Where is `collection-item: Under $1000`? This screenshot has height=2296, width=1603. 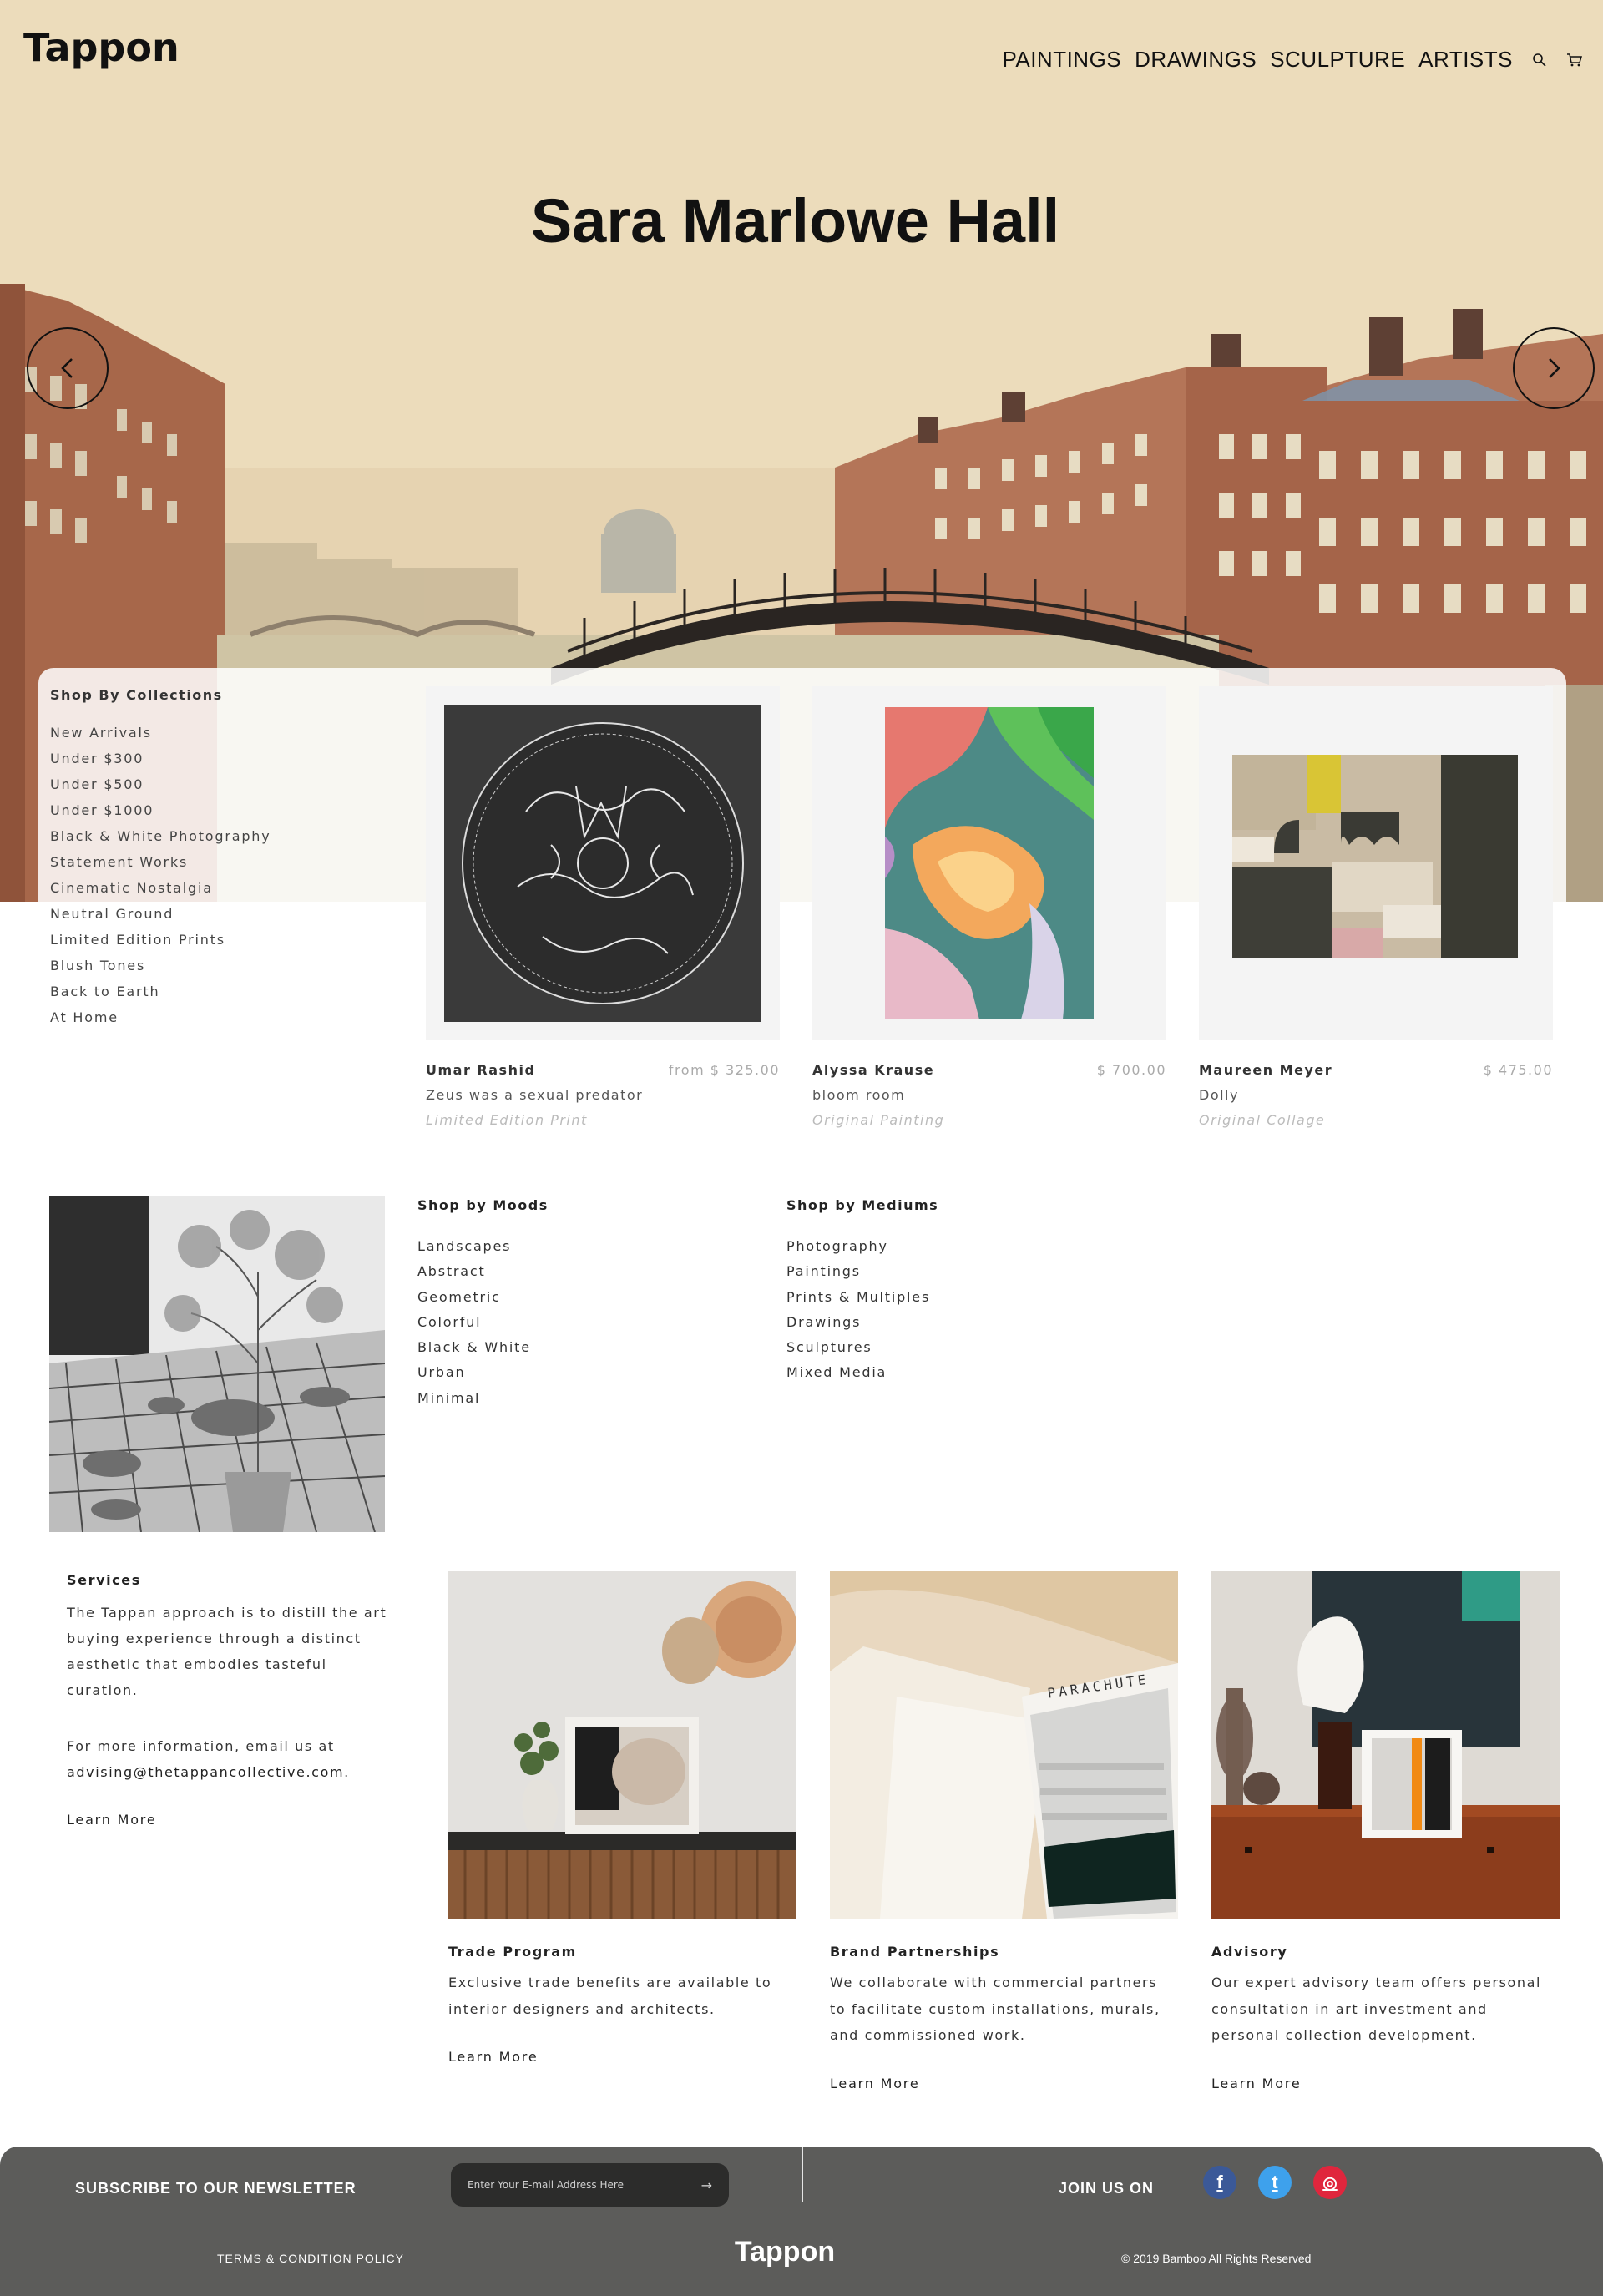 collection-item: Under $1000 is located at coordinates (160, 815).